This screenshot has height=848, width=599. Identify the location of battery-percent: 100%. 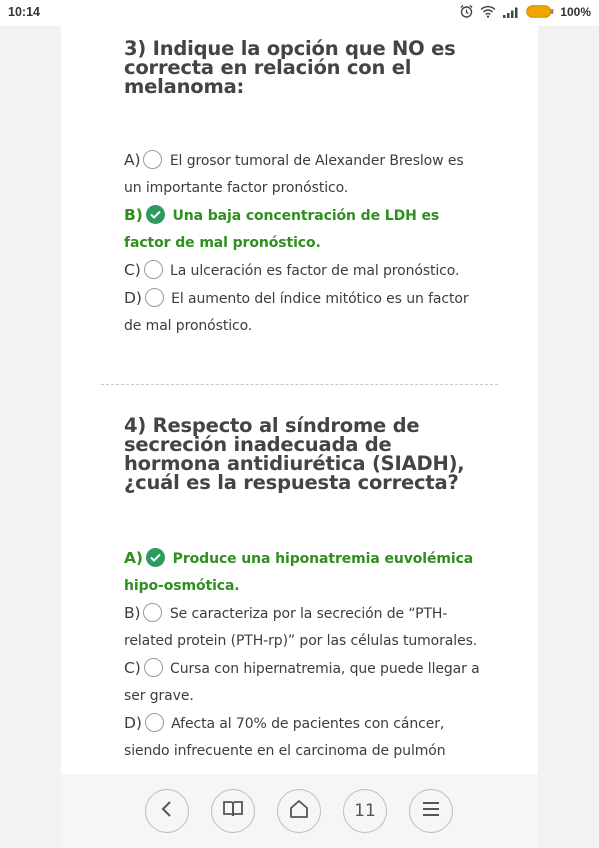
(575, 11).